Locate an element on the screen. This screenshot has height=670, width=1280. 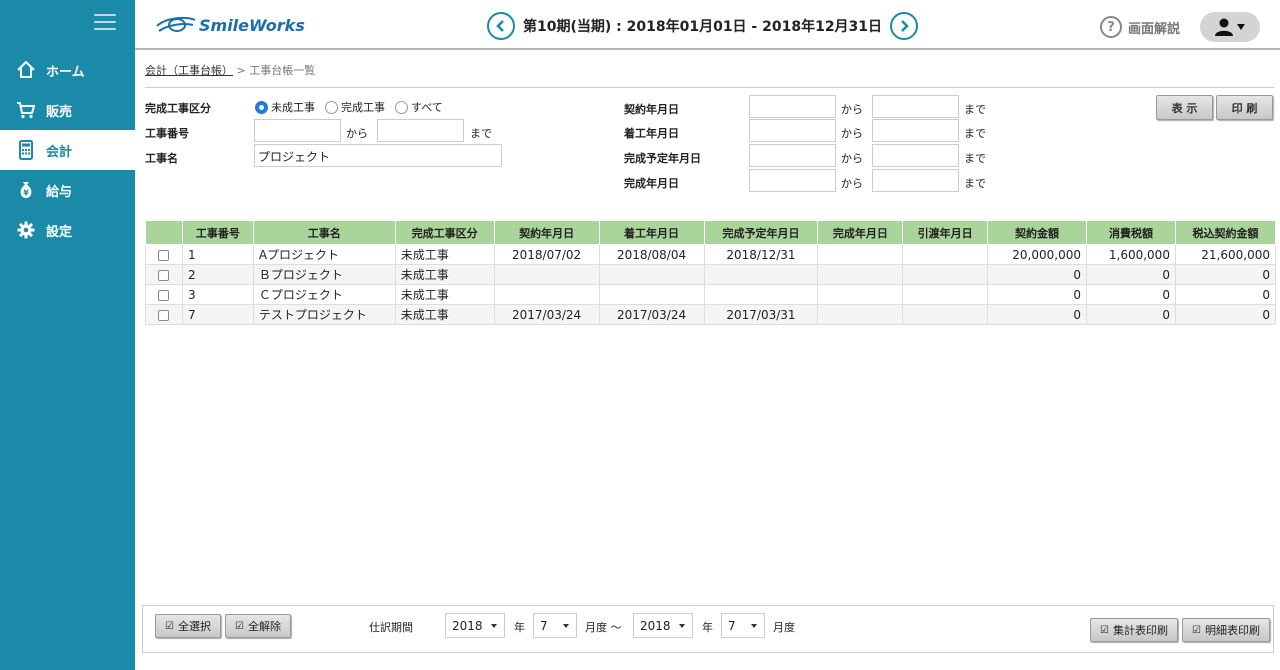
show-button: 表 示 is located at coordinates (1184, 107).